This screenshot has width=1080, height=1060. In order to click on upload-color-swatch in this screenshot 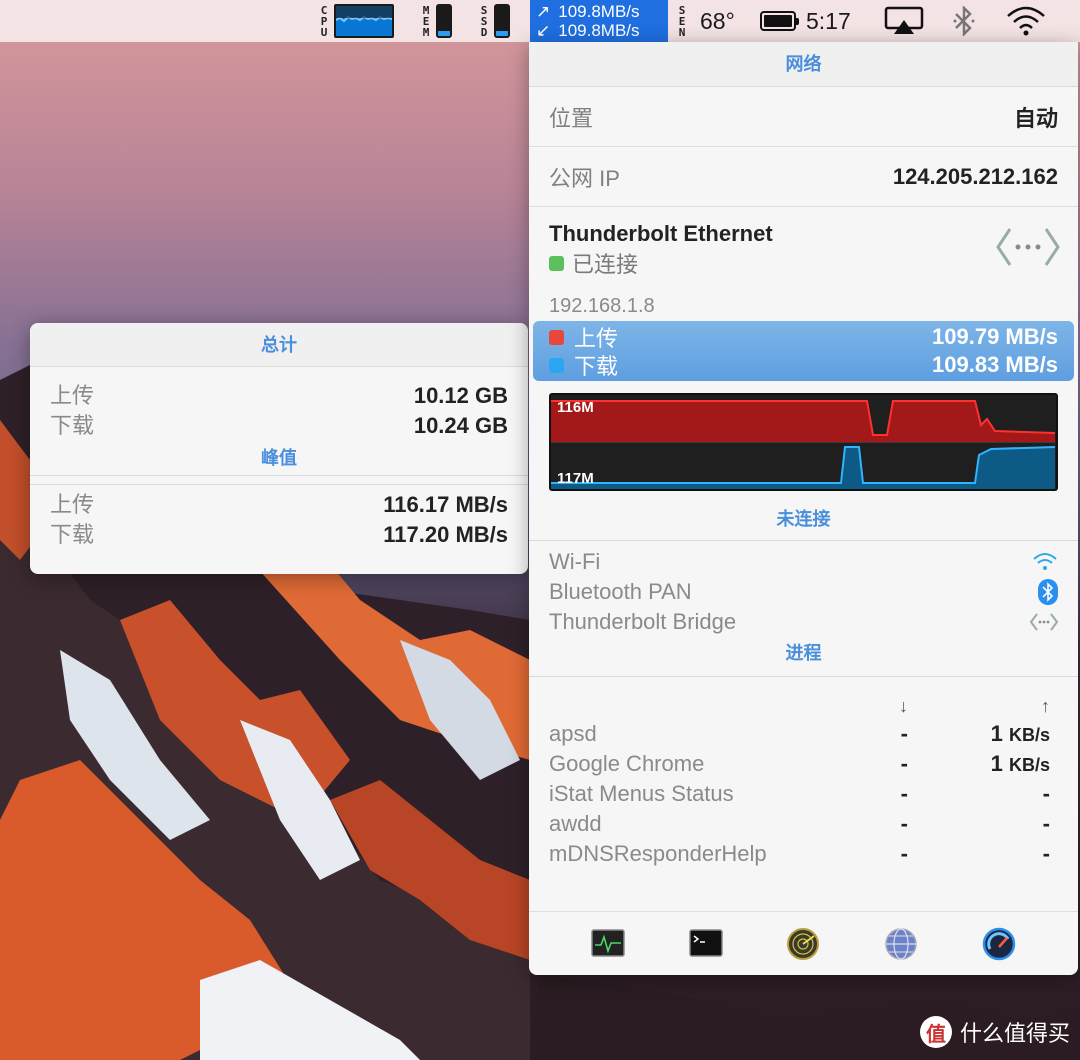, I will do `click(556, 337)`.